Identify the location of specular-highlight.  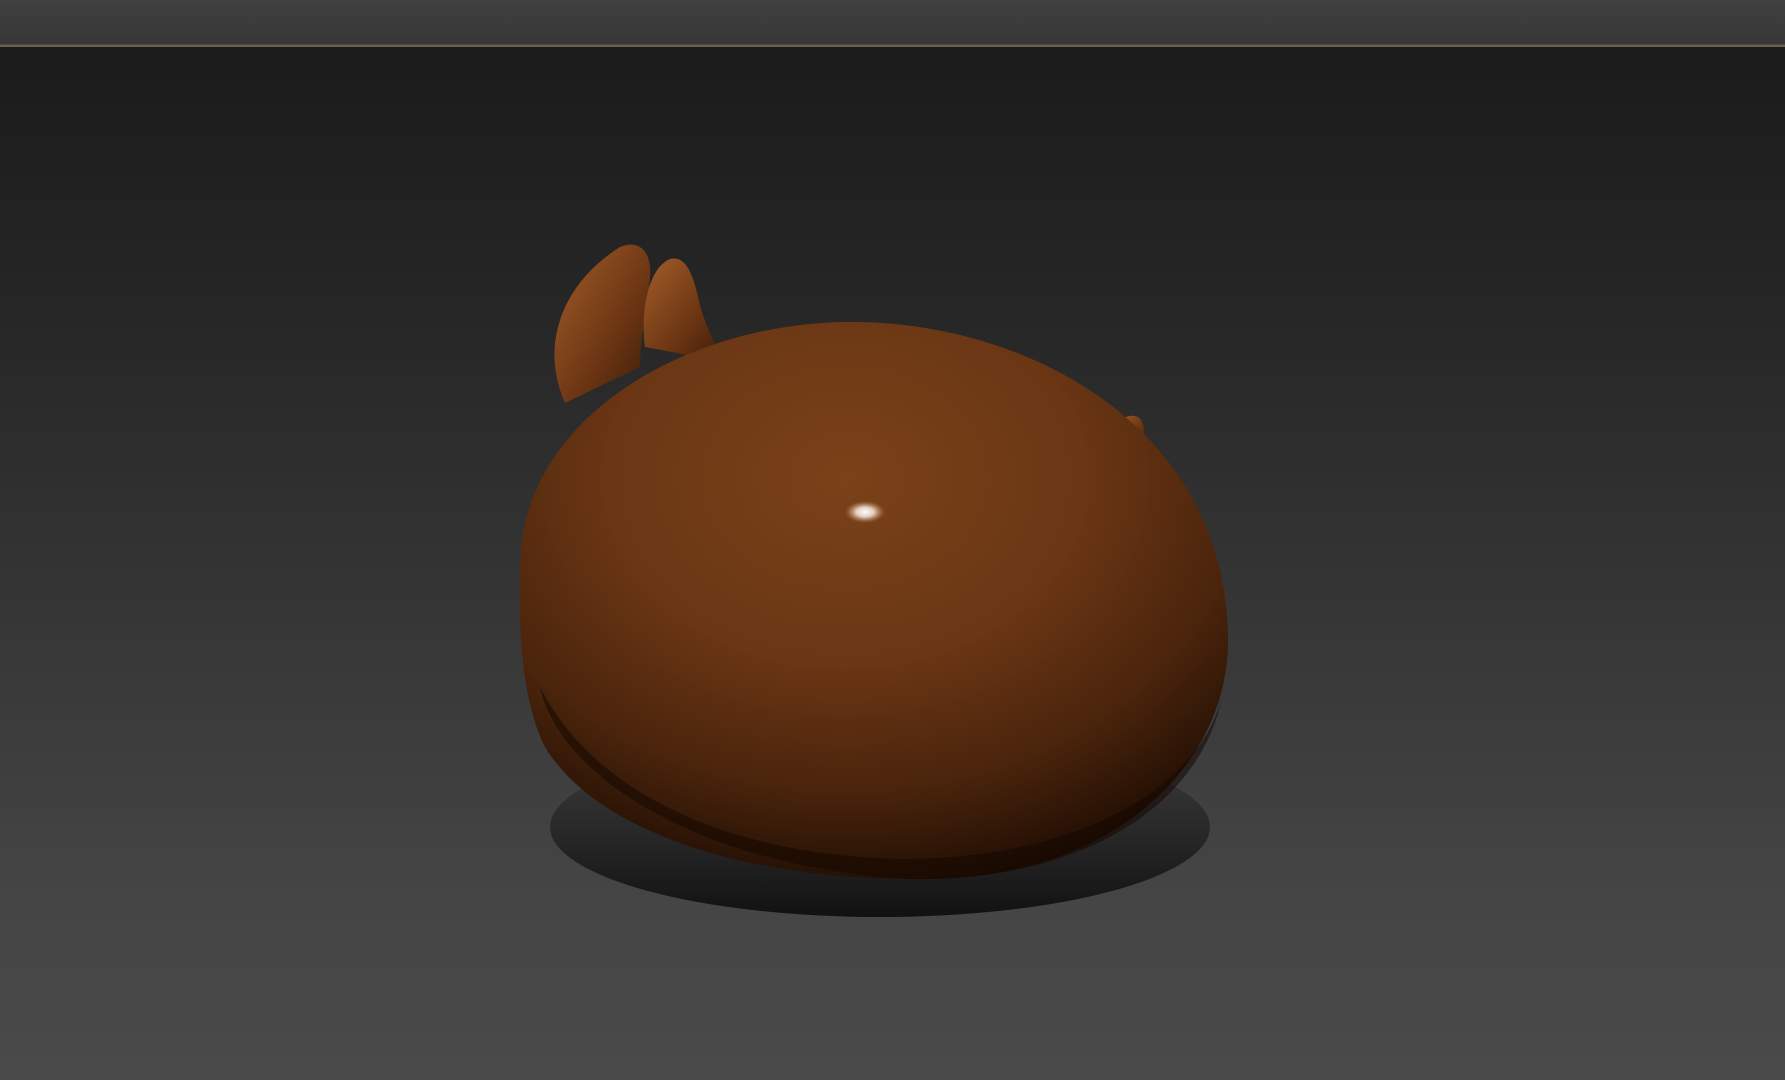
(865, 512).